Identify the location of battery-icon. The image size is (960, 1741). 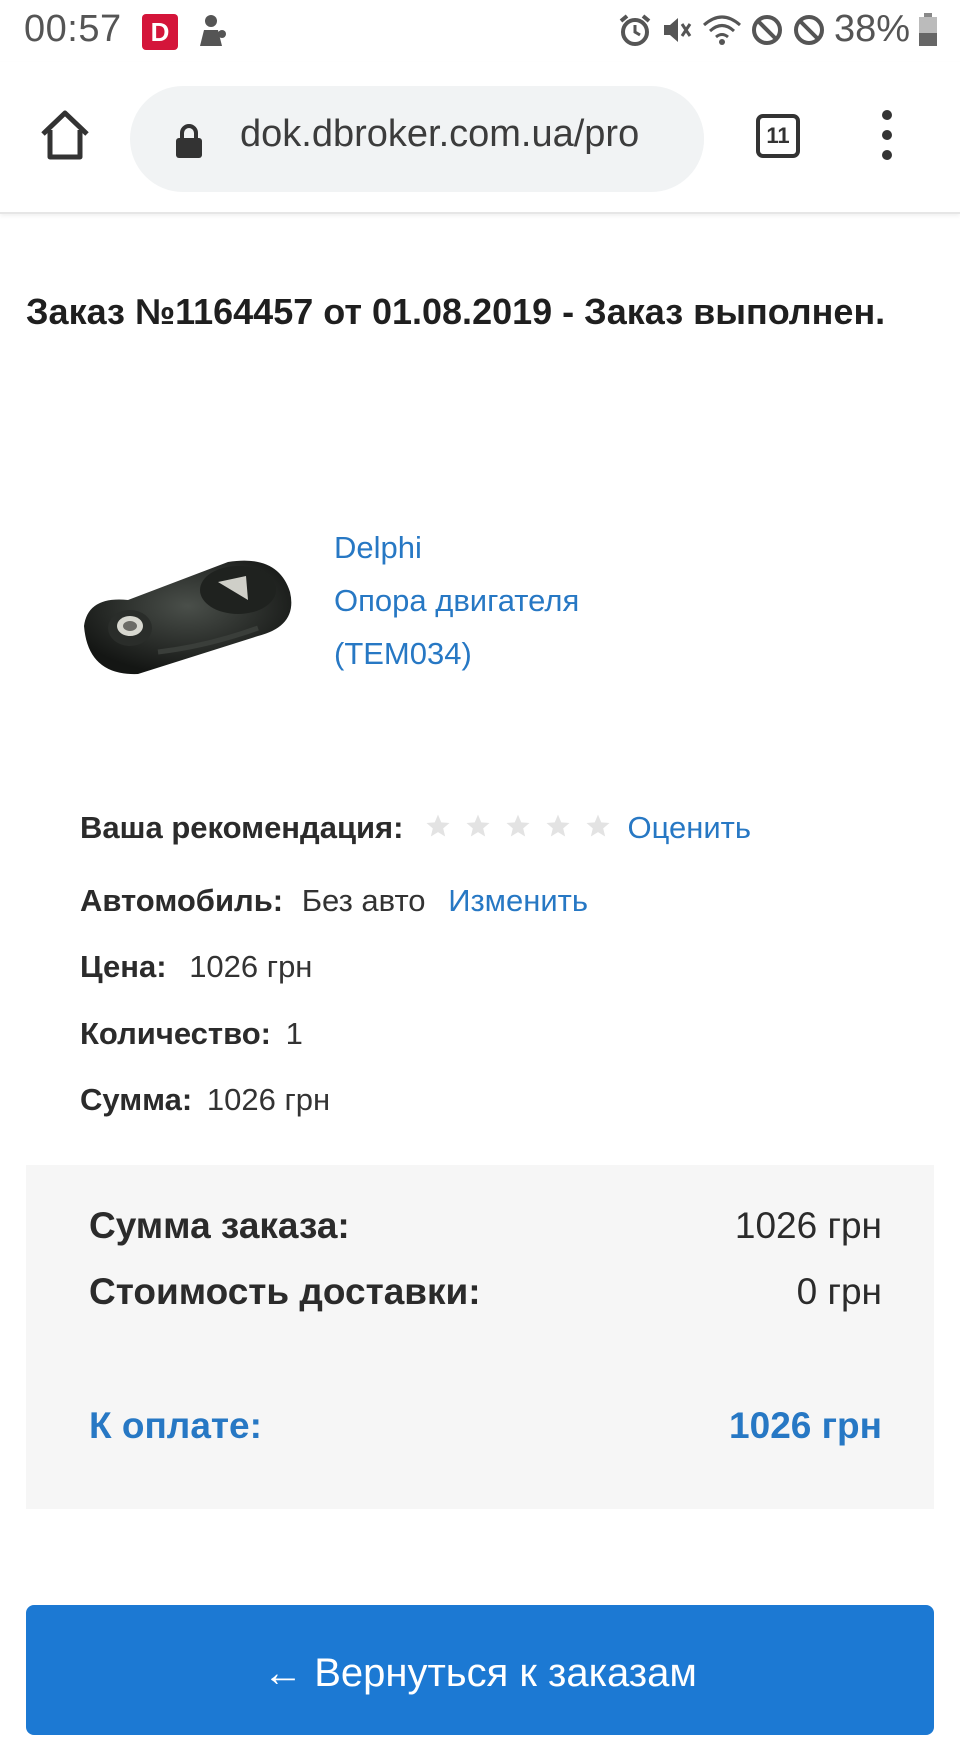
(928, 29).